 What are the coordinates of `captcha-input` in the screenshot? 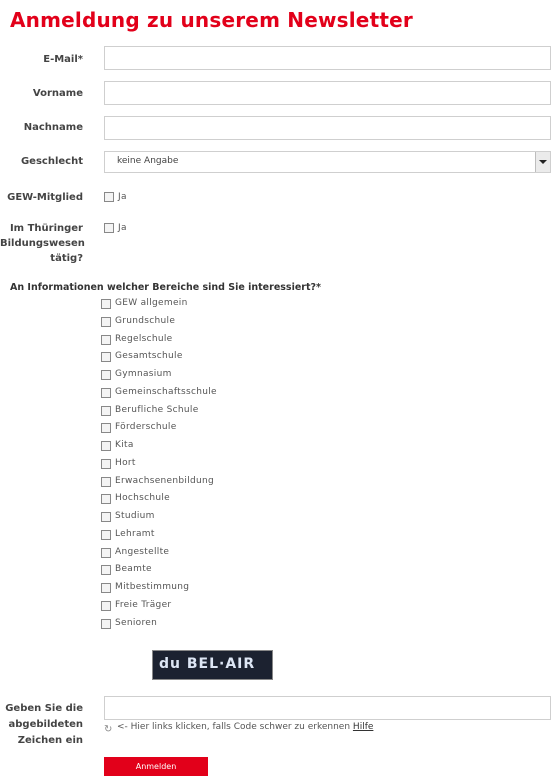 It's located at (327, 708).